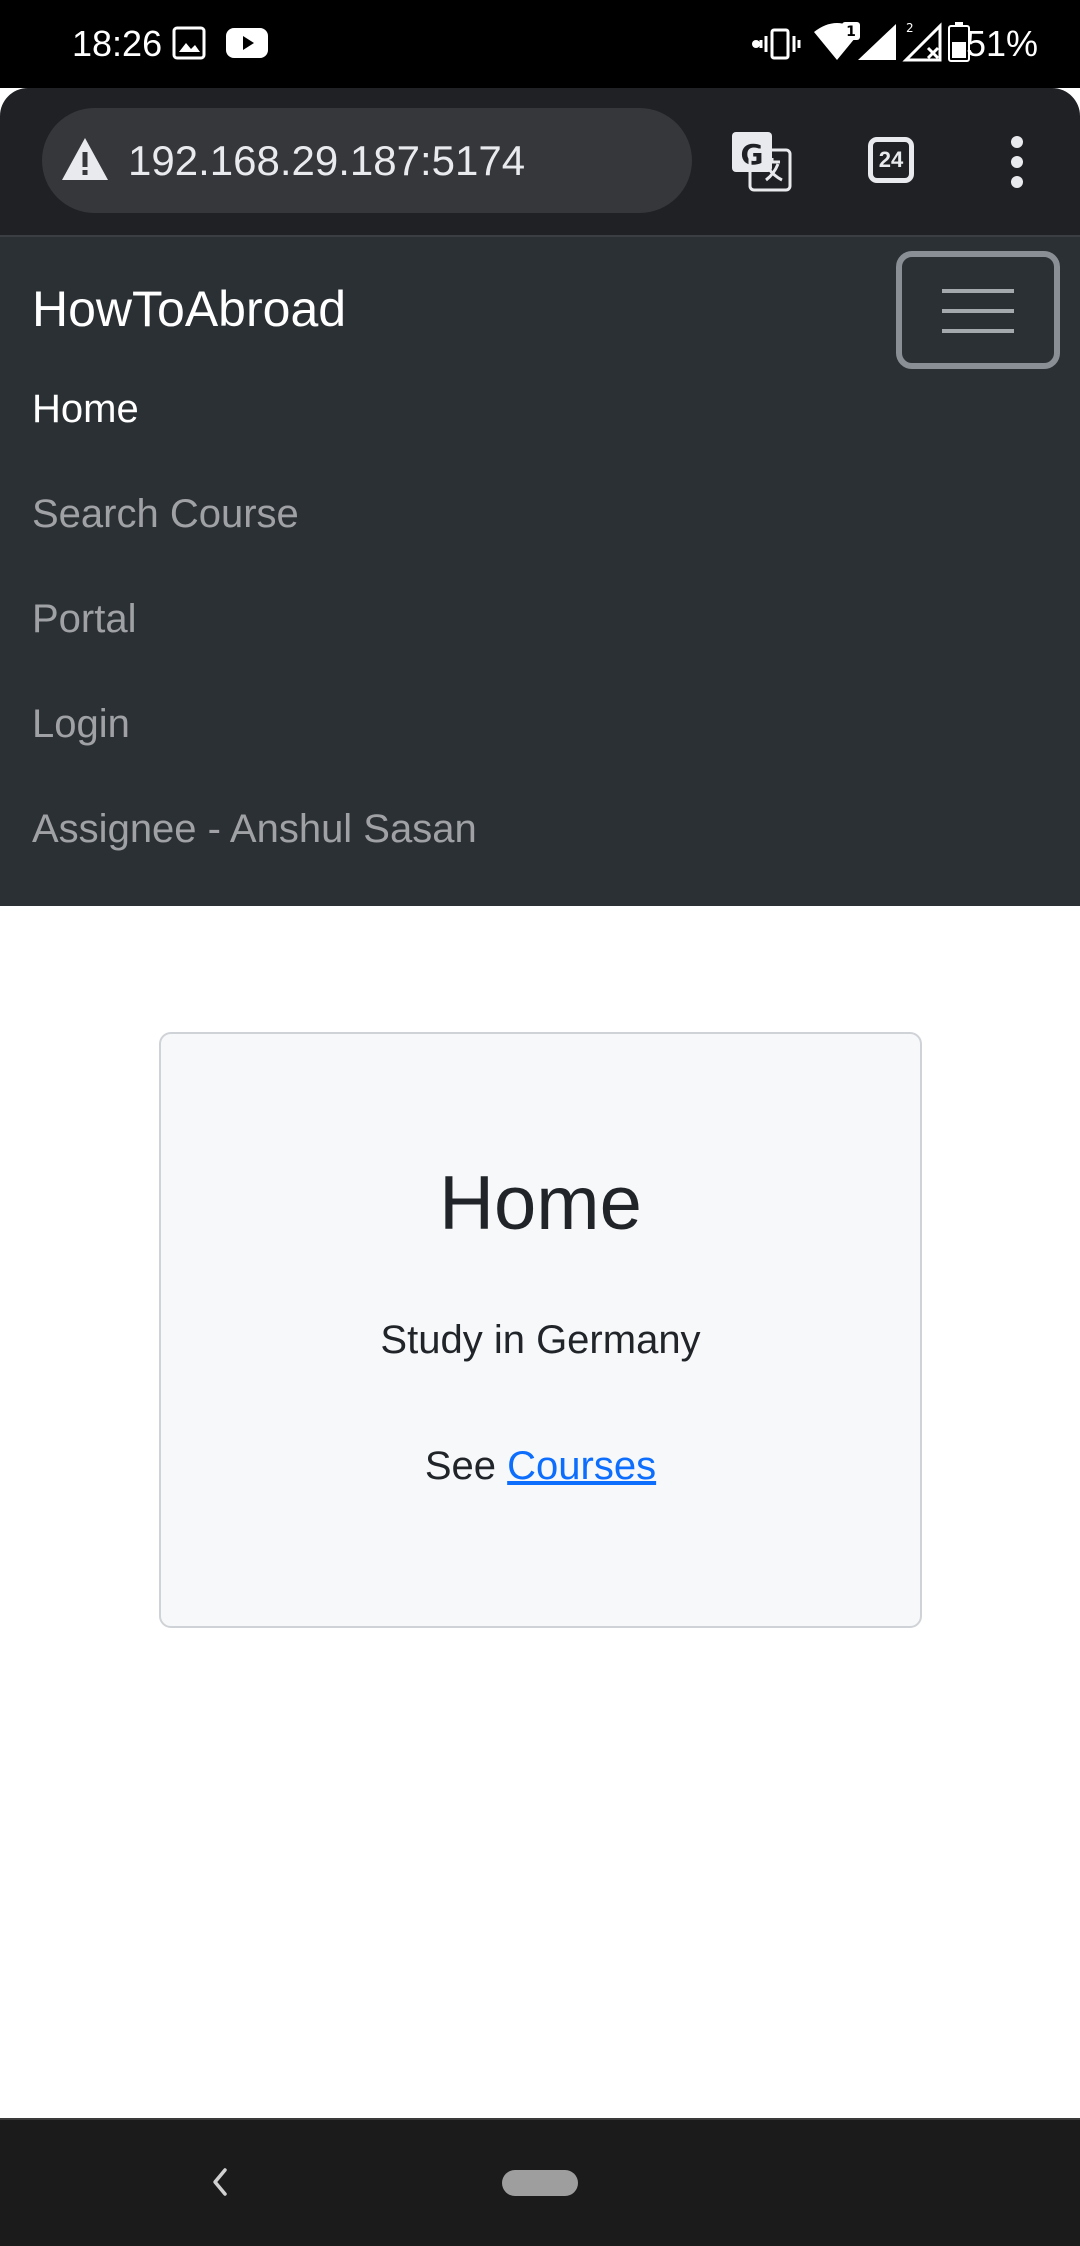 Image resolution: width=1080 pixels, height=2246 pixels. I want to click on more-vert-icon, so click(1017, 162).